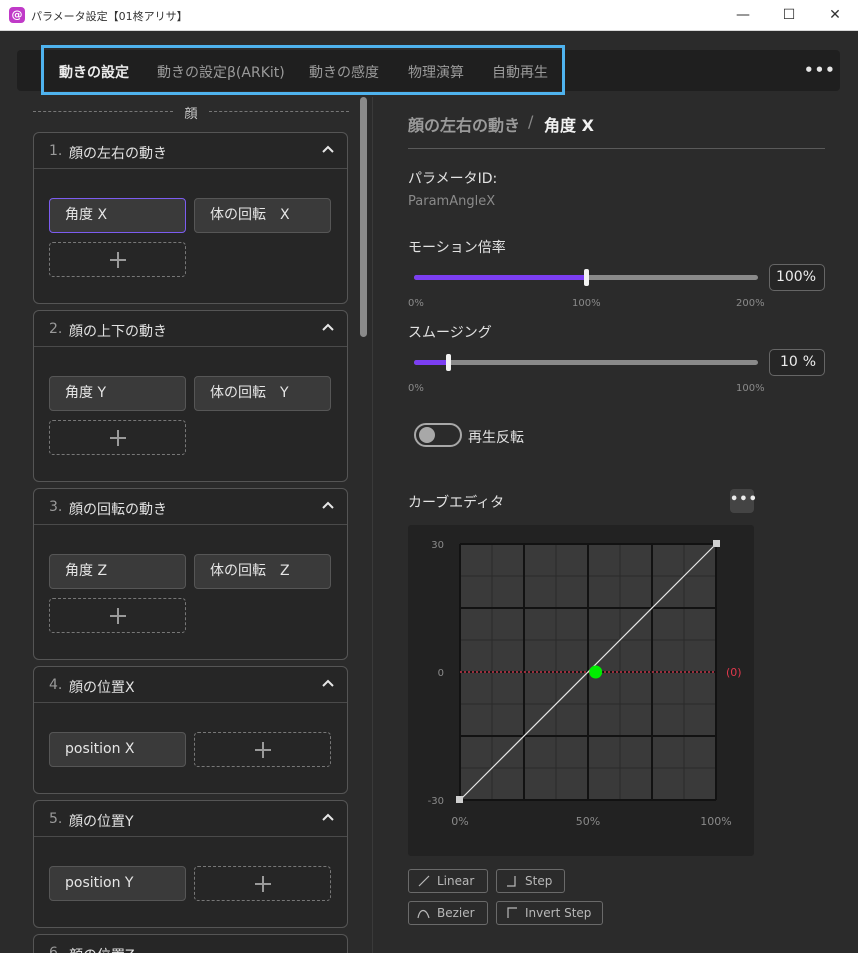 This screenshot has width=858, height=953. What do you see at coordinates (56, 949) in the screenshot?
I see `group-number: 6.` at bounding box center [56, 949].